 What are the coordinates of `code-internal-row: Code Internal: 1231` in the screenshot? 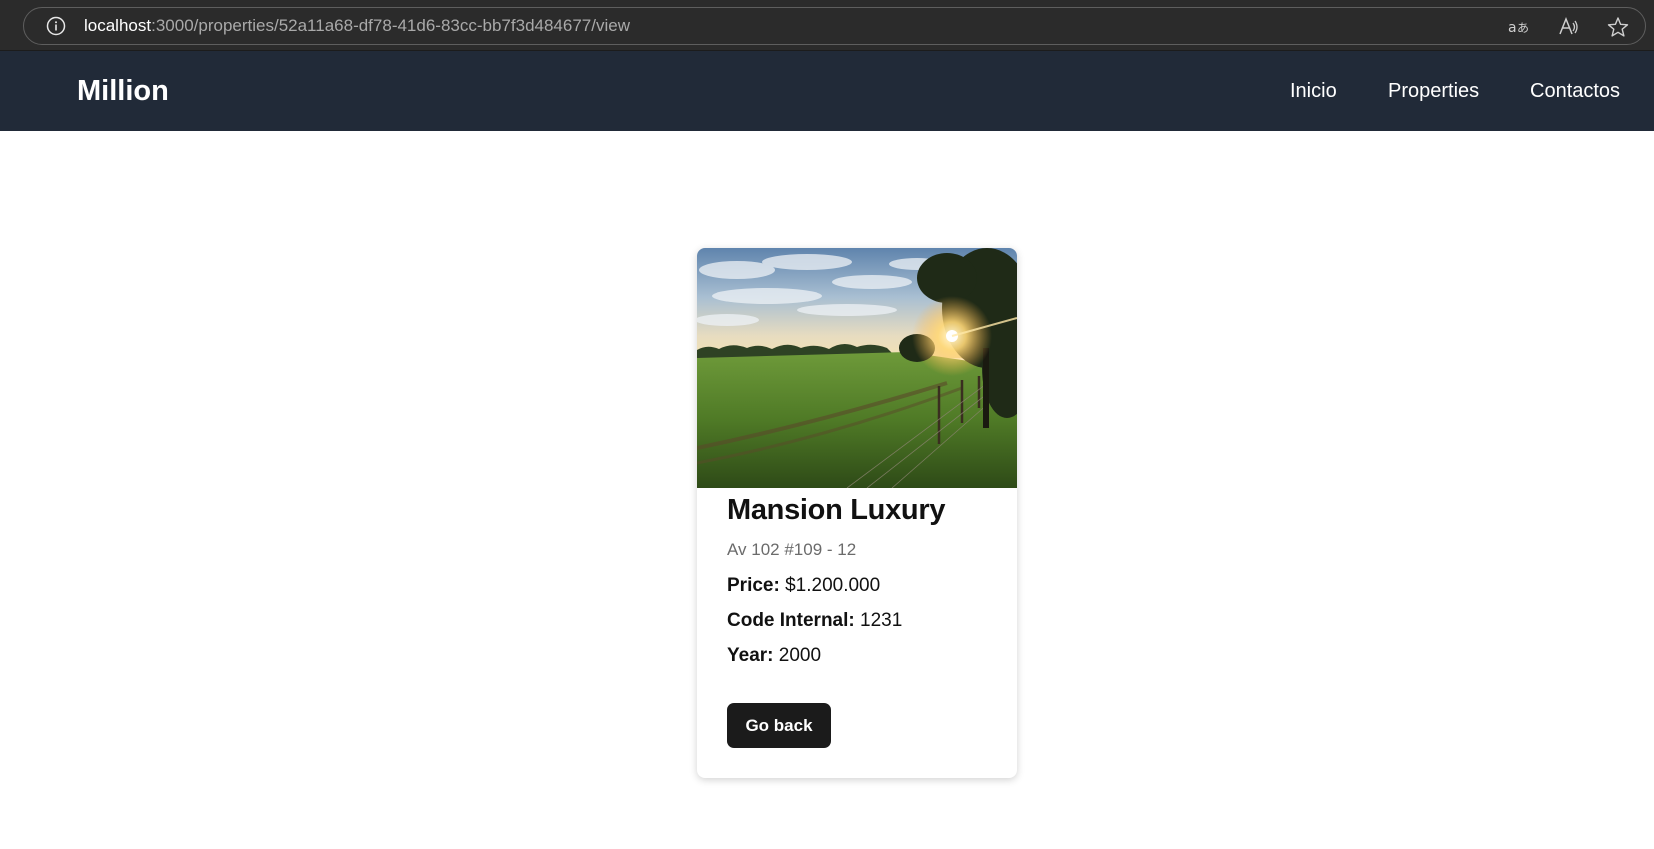 It's located at (814, 621).